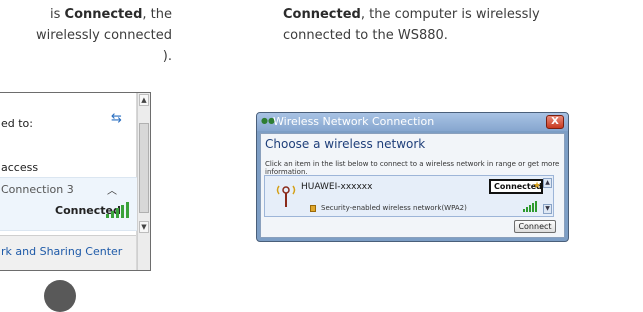 The image size is (643, 312). Describe the element at coordinates (345, 144) in the screenshot. I see `dialog-heading: Choose a wireless network` at that location.